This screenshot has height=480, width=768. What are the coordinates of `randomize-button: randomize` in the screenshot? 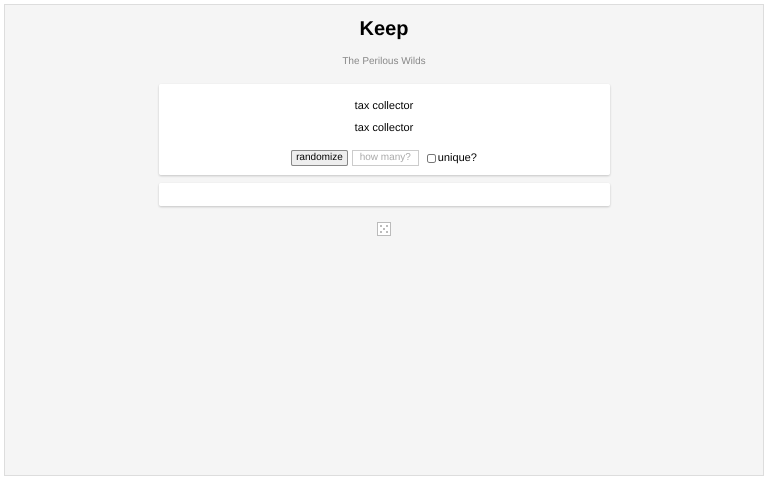 It's located at (319, 158).